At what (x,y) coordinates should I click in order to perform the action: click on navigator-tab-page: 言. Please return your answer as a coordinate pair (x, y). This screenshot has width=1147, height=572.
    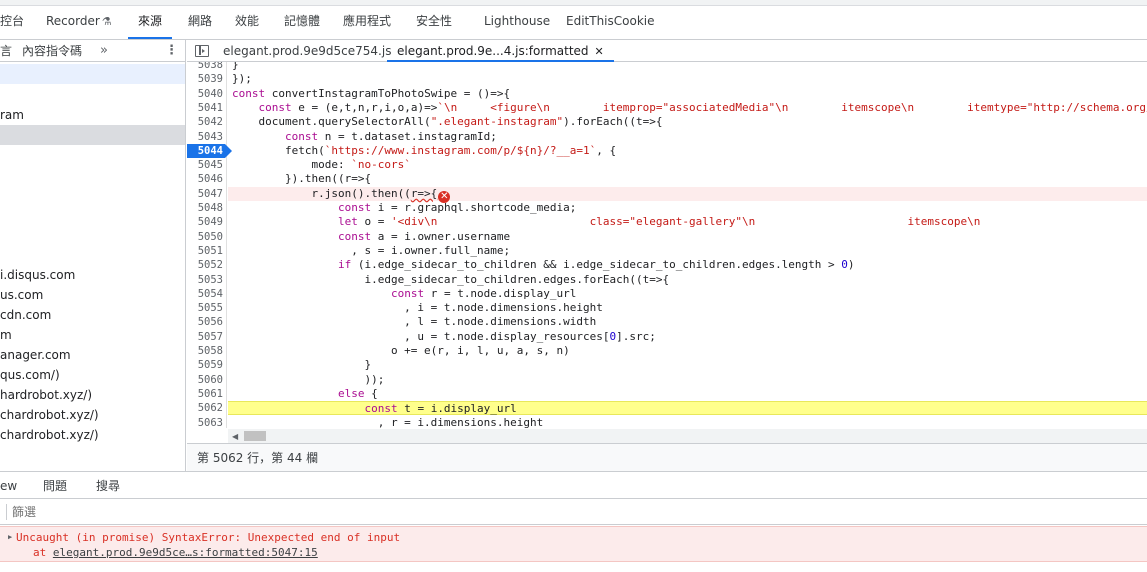
    Looking at the image, I should click on (6, 51).